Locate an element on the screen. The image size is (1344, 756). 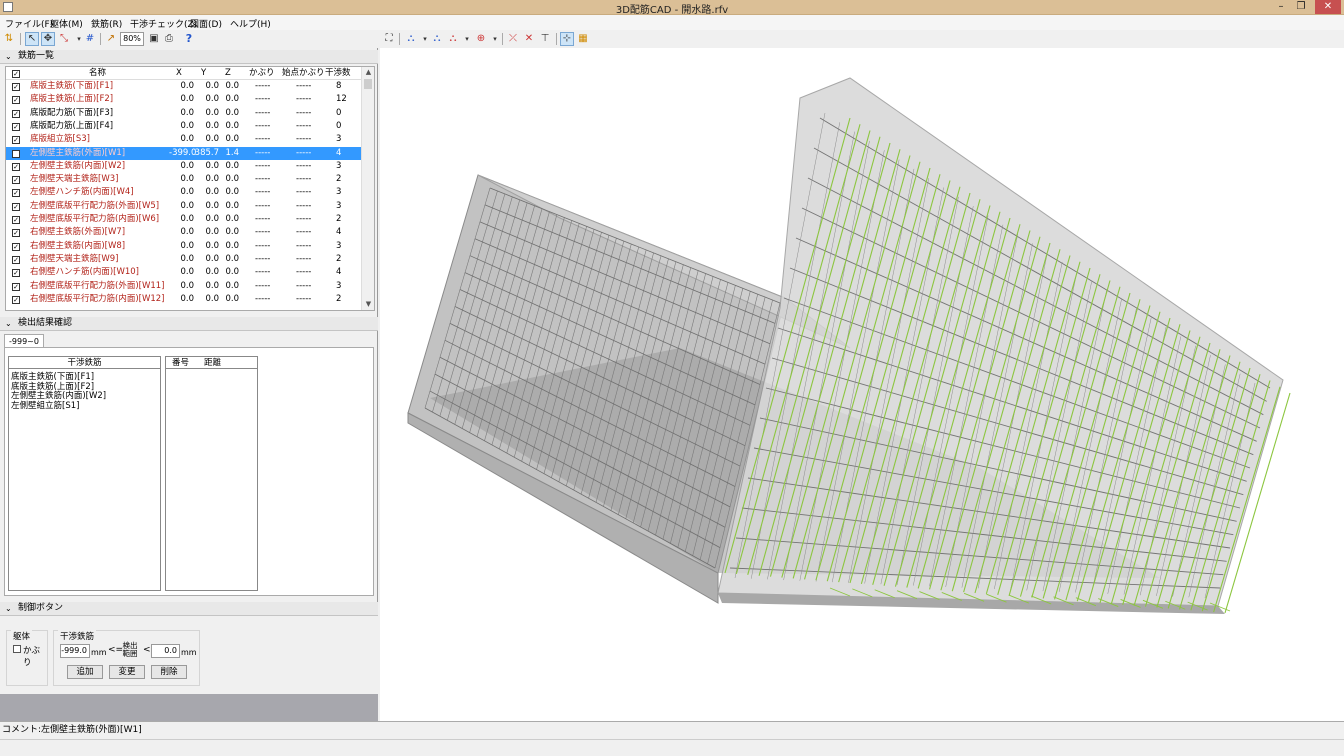
list-item: ✓ 右側壁主鉄筋(内面)[W8] 0.0 0.0 0.0 ----- ----- 3 is located at coordinates (184, 246).